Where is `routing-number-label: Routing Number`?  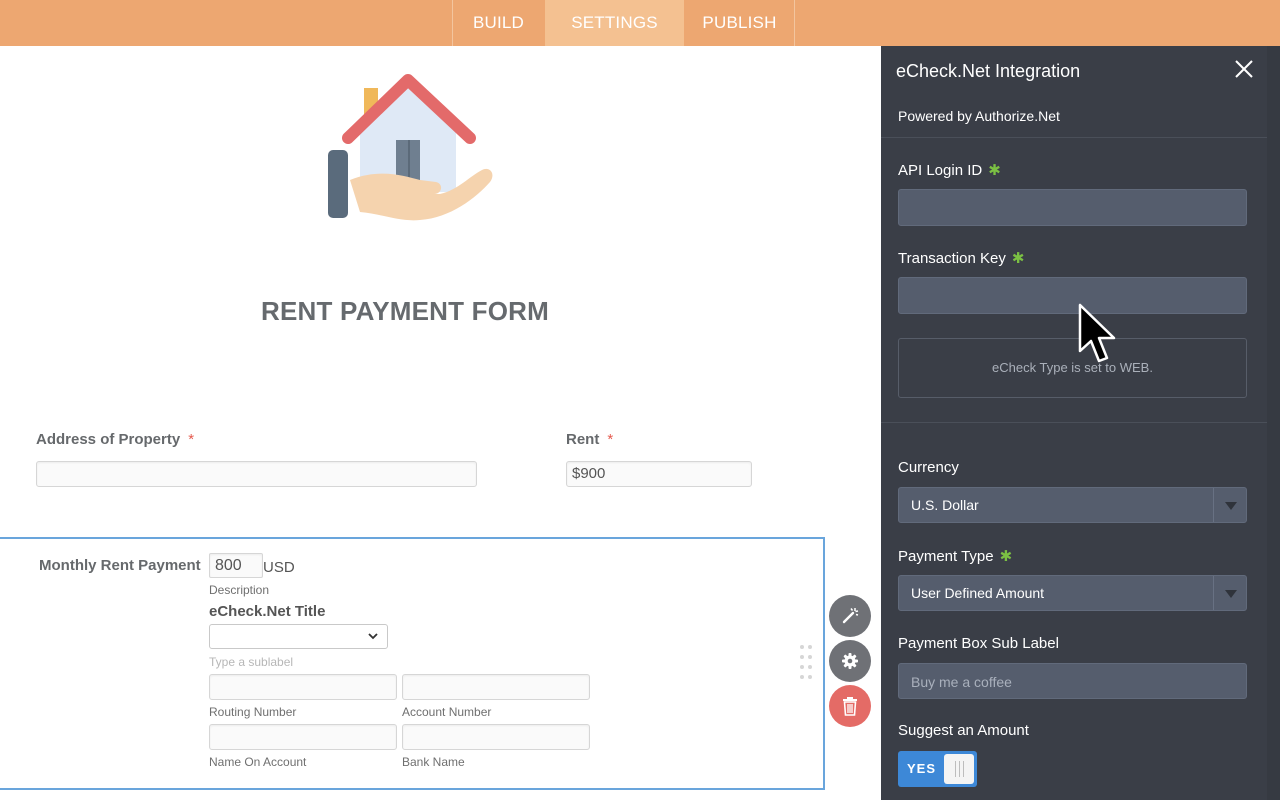
routing-number-label: Routing Number is located at coordinates (253, 712).